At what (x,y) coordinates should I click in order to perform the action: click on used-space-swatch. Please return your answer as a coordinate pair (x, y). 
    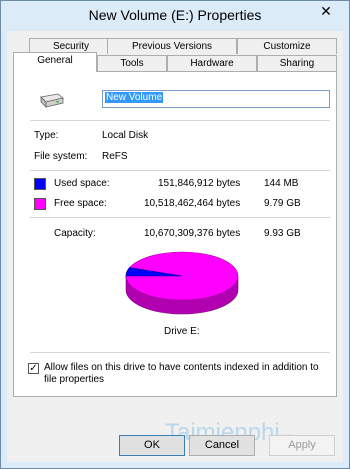
    Looking at the image, I should click on (40, 184).